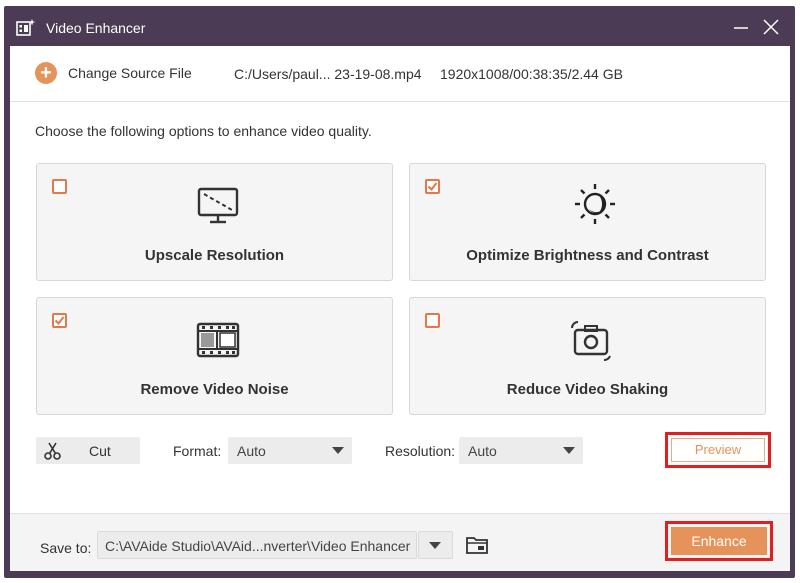 This screenshot has width=800, height=583. I want to click on format-label: Format:, so click(197, 451).